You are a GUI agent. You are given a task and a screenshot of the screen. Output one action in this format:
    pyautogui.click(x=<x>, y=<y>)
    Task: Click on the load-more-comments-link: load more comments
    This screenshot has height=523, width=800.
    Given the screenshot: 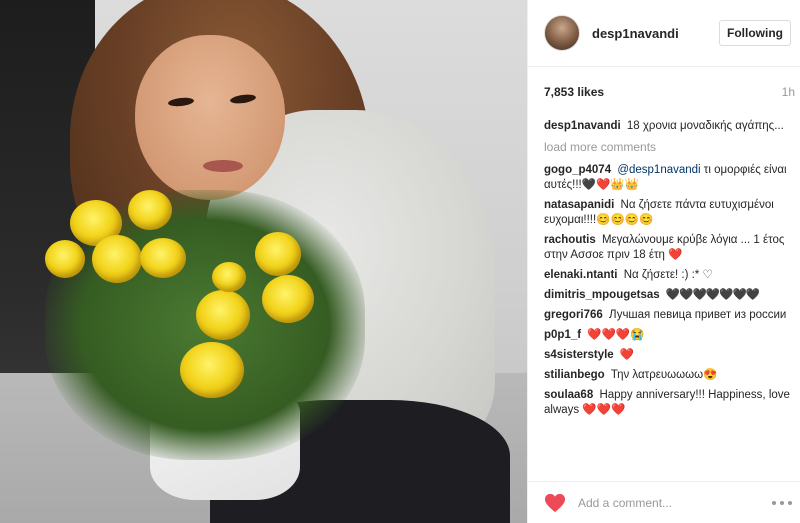 What is the action you would take?
    pyautogui.click(x=667, y=147)
    